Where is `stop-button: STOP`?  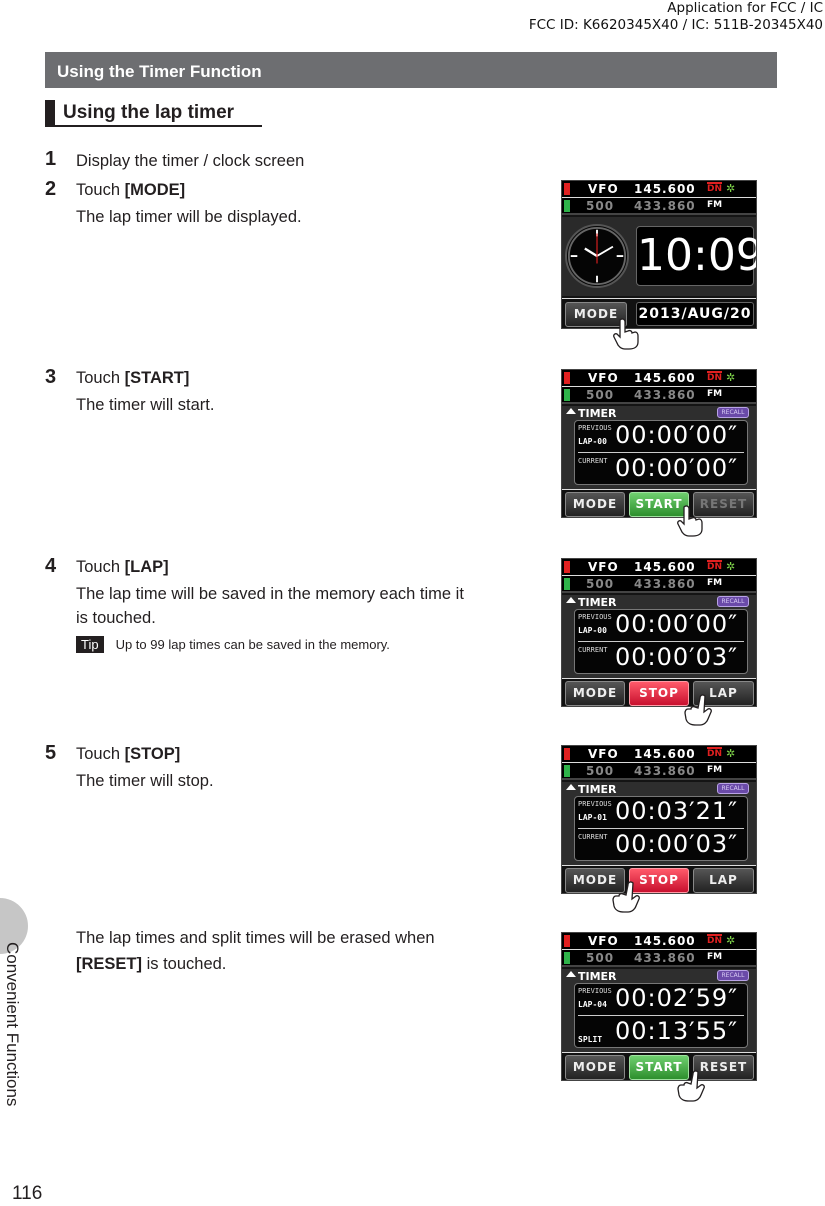
stop-button: STOP is located at coordinates (659, 693).